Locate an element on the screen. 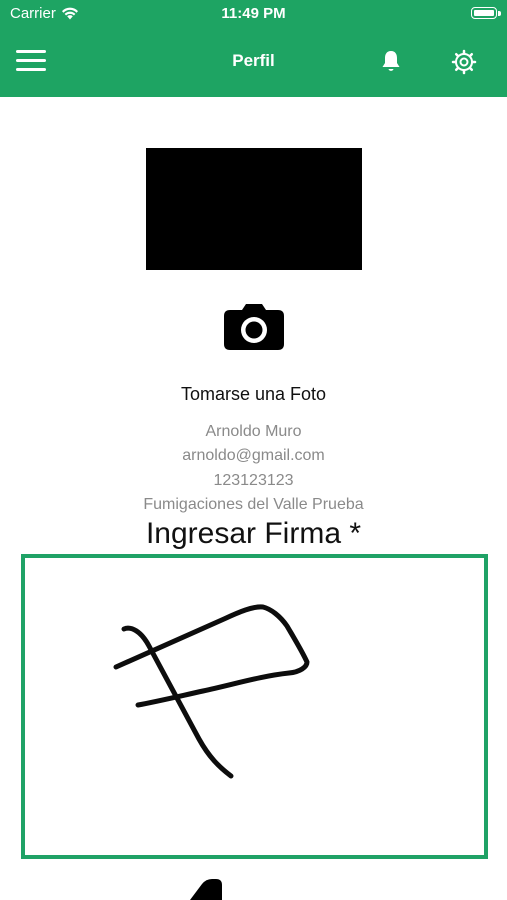 Image resolution: width=507 pixels, height=900 pixels. user-company: Fumigaciones del Valle Prueba is located at coordinates (253, 504).